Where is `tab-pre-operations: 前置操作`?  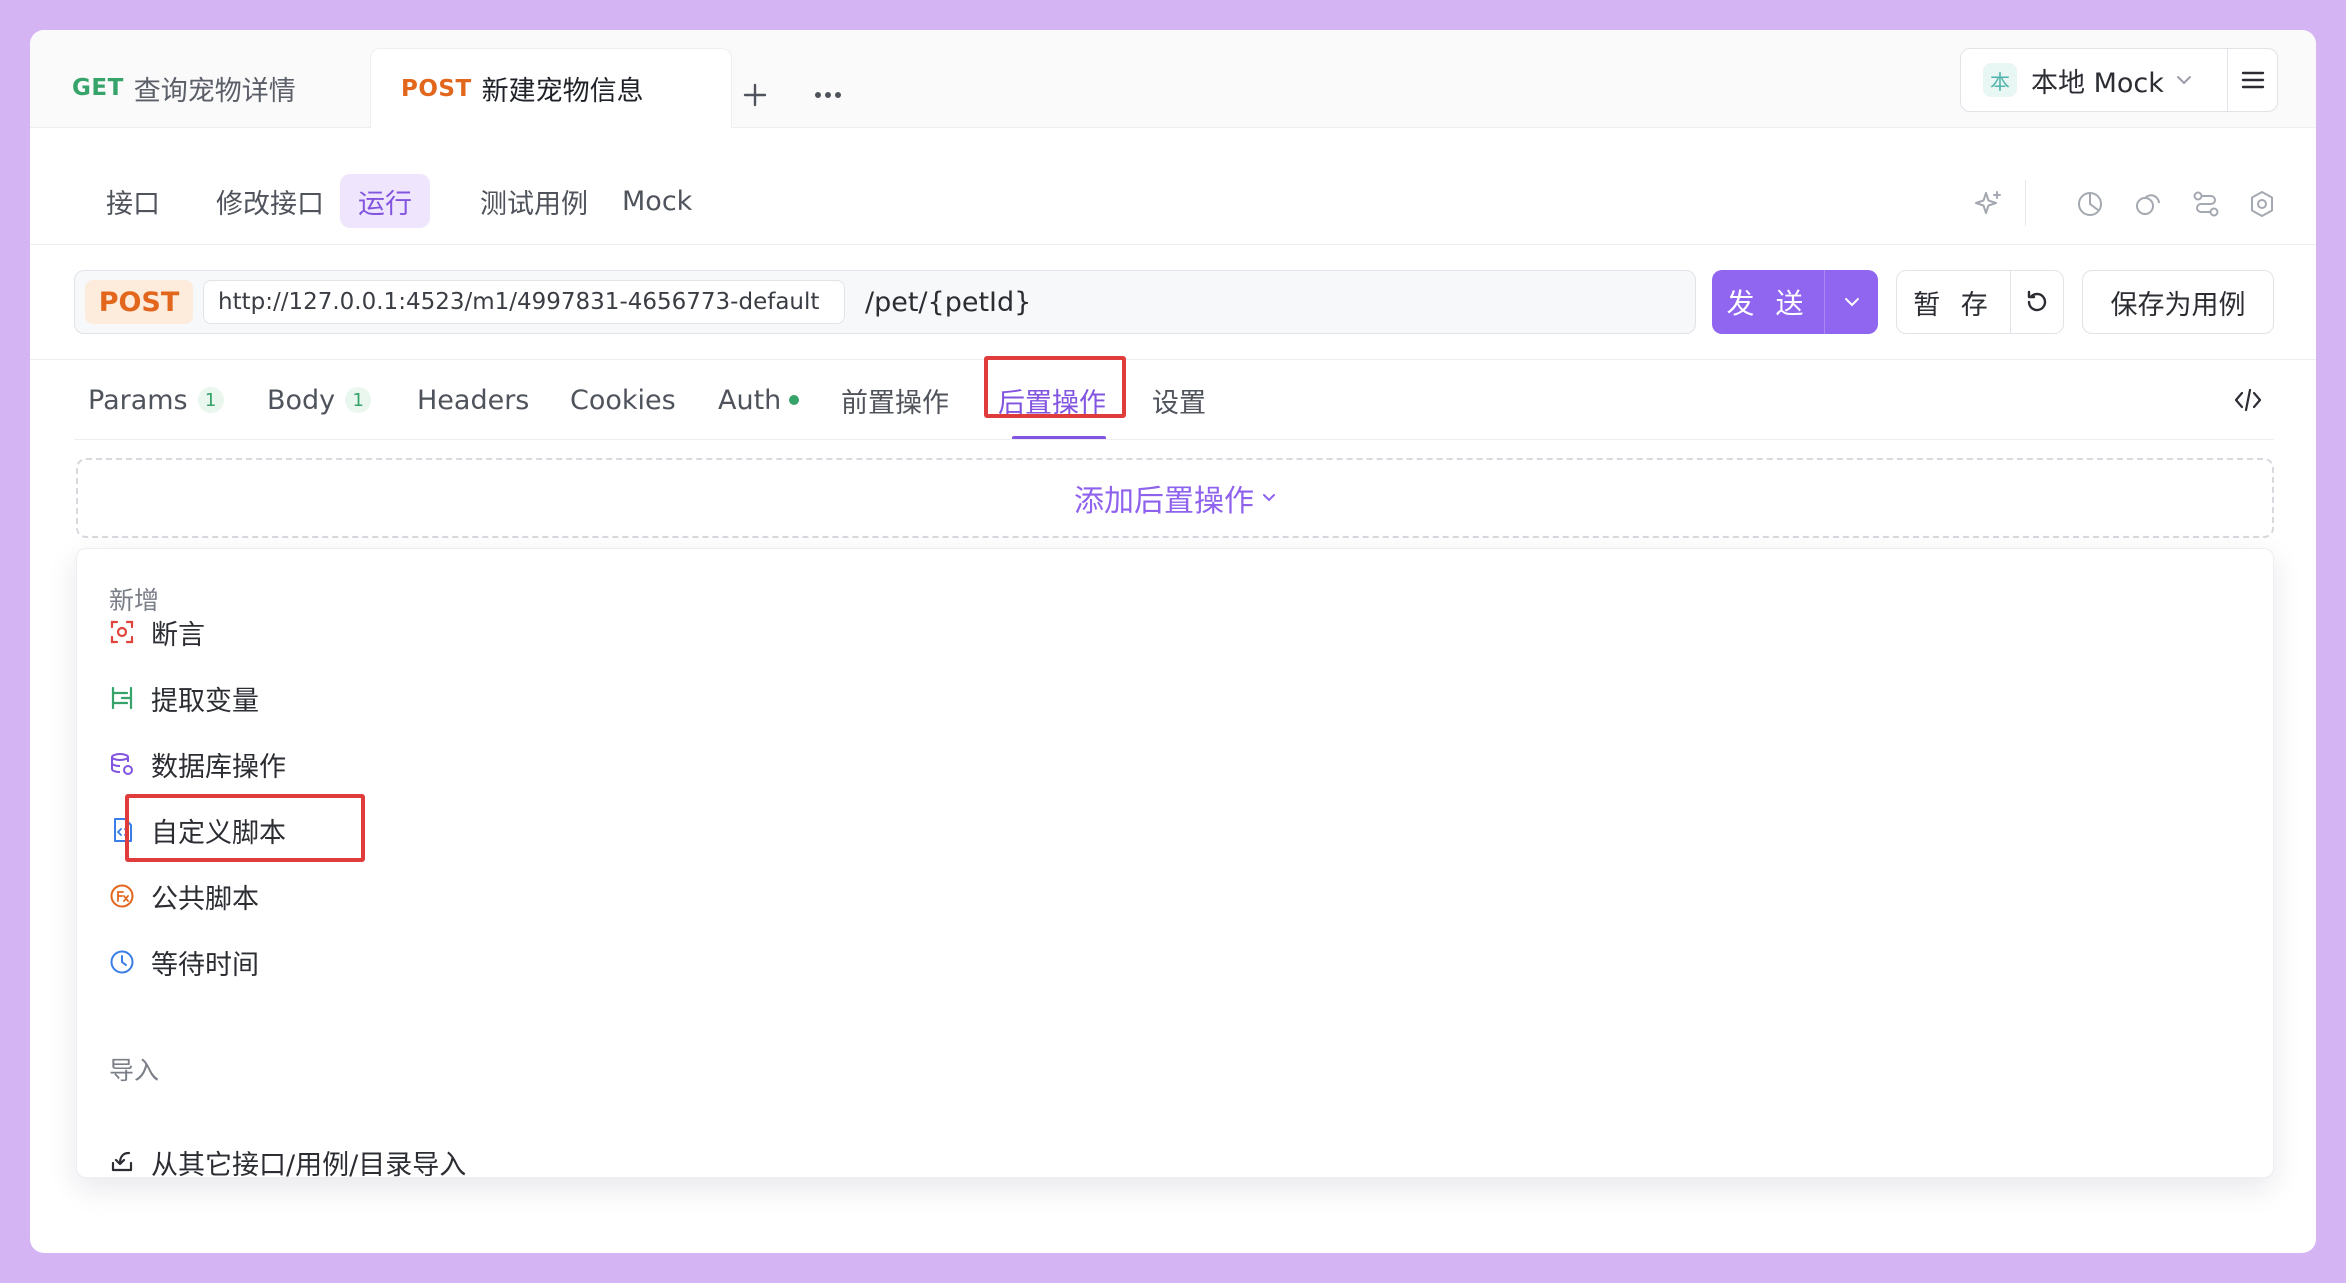
tab-pre-operations: 前置操作 is located at coordinates (895, 400).